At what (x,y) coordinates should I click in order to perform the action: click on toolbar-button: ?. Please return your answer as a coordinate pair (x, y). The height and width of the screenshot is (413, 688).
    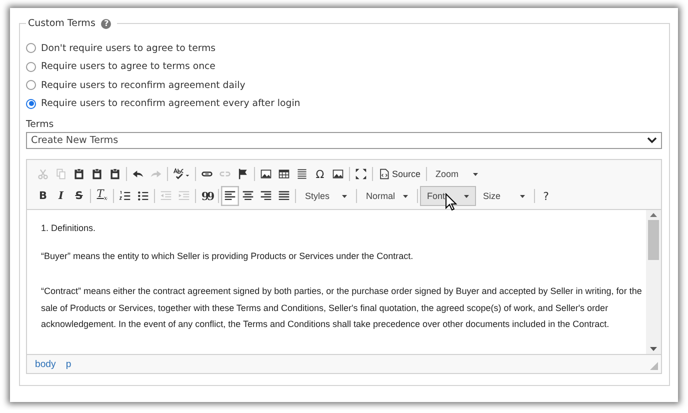
    Looking at the image, I should click on (546, 196).